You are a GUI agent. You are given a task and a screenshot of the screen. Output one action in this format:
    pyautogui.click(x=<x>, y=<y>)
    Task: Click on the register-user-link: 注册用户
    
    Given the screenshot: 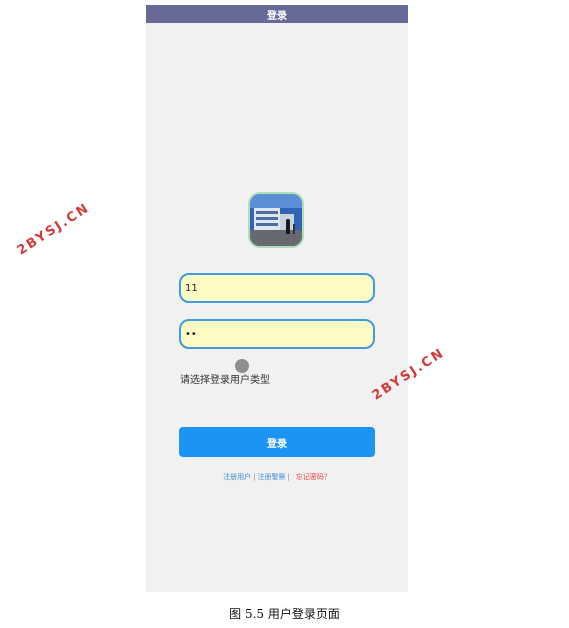 What is the action you would take?
    pyautogui.click(x=237, y=477)
    